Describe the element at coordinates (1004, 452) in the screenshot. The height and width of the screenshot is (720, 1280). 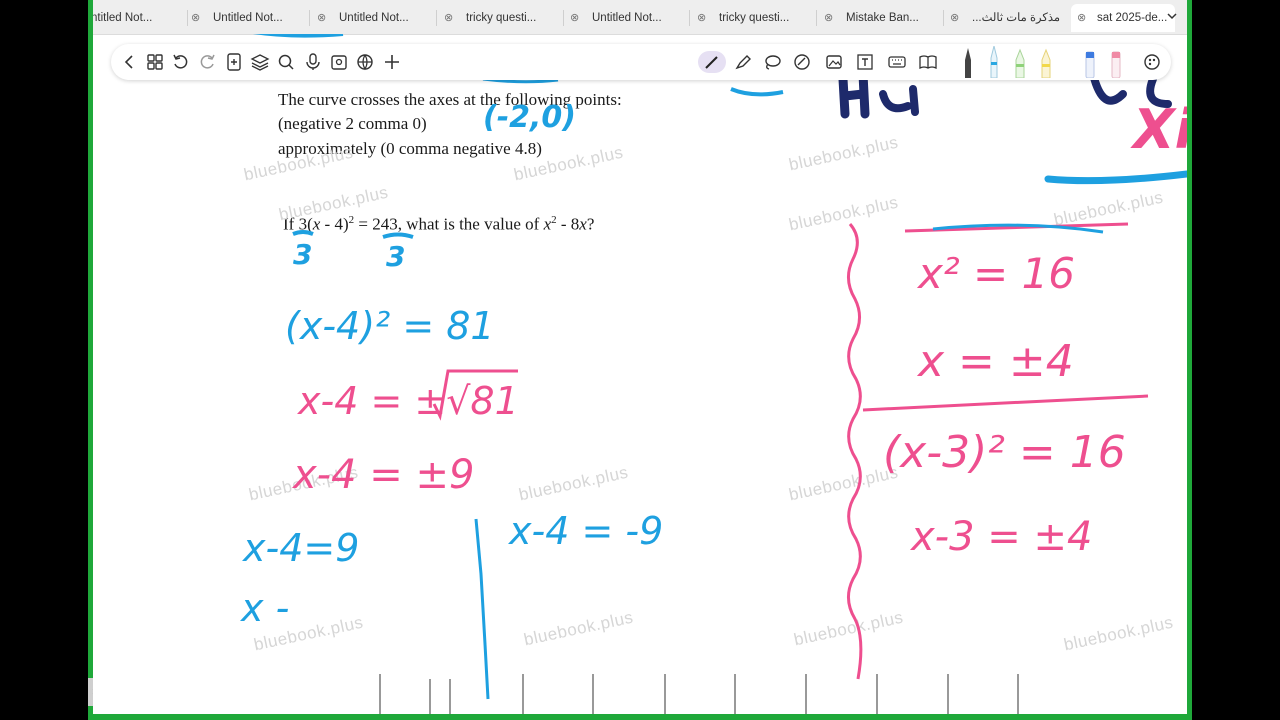
I see `handwritten-right: (x-3)² = 16` at that location.